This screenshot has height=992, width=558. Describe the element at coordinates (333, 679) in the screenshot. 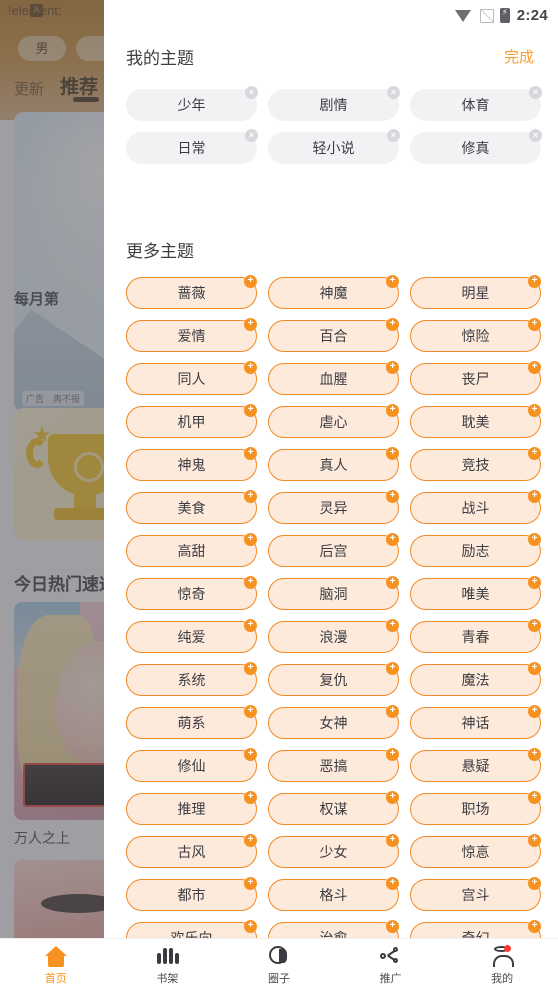

I see `theme-chip: 复仇 +` at that location.